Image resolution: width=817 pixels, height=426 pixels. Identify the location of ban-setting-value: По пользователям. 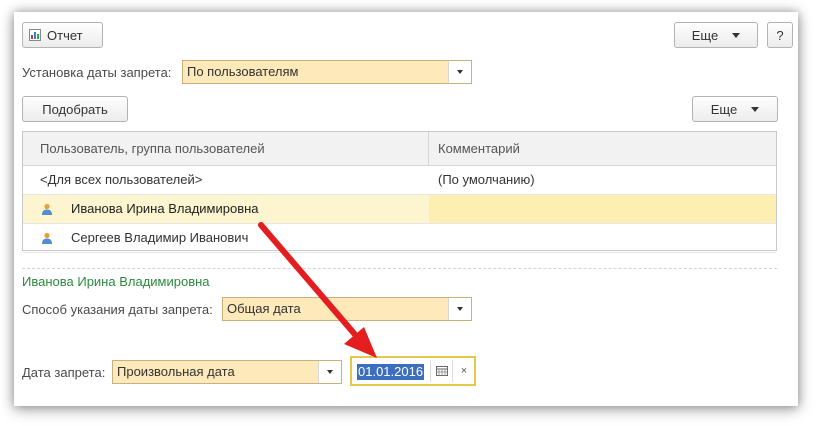
(243, 71).